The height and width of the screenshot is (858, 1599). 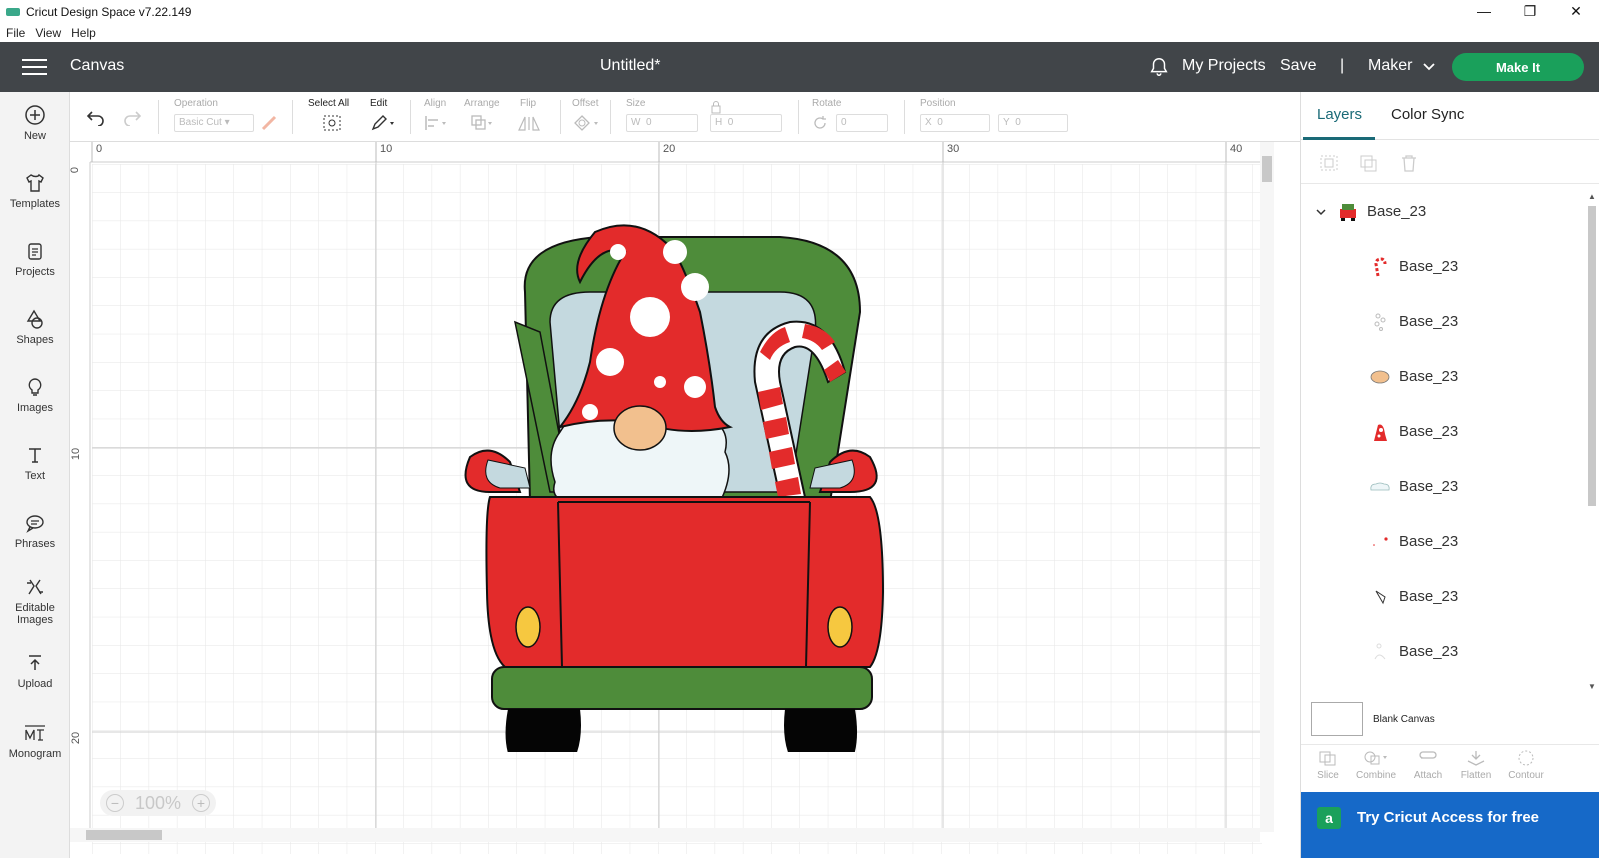 I want to click on edit-button: Edit, so click(x=387, y=116).